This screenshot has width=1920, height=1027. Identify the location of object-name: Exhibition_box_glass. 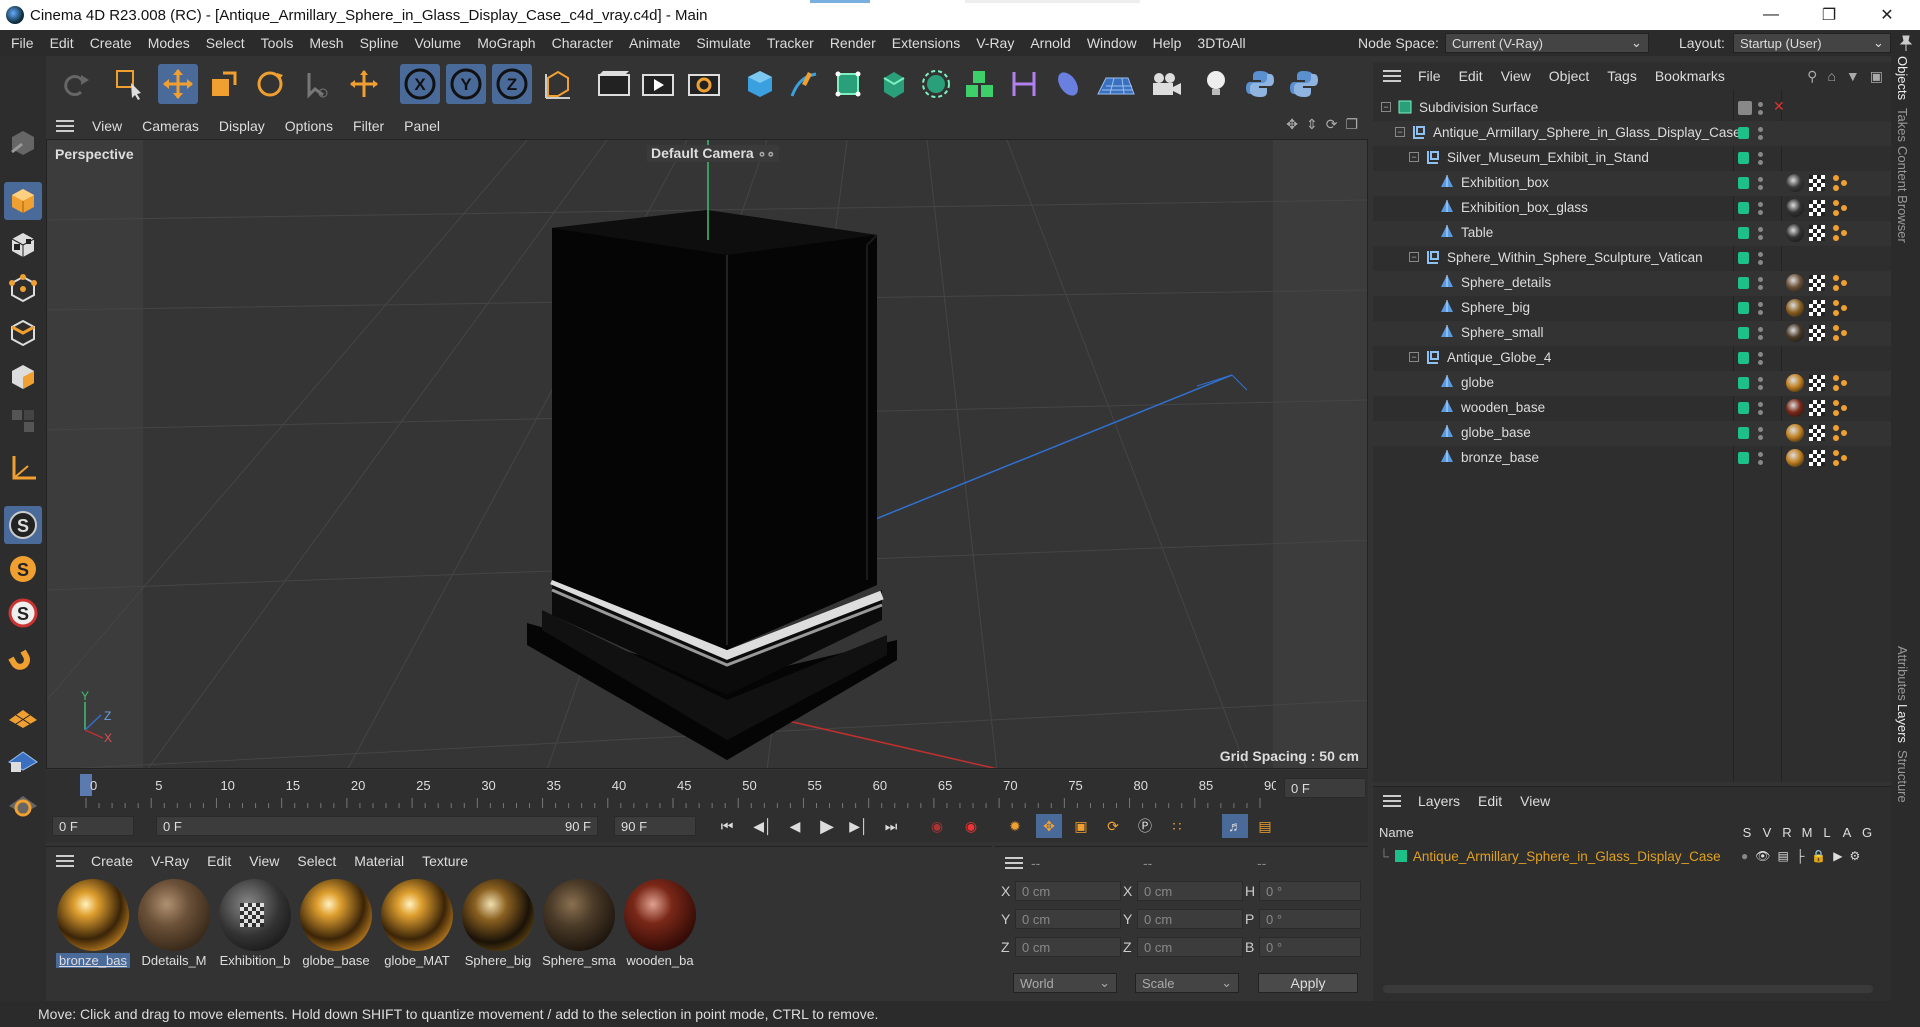
(1524, 207).